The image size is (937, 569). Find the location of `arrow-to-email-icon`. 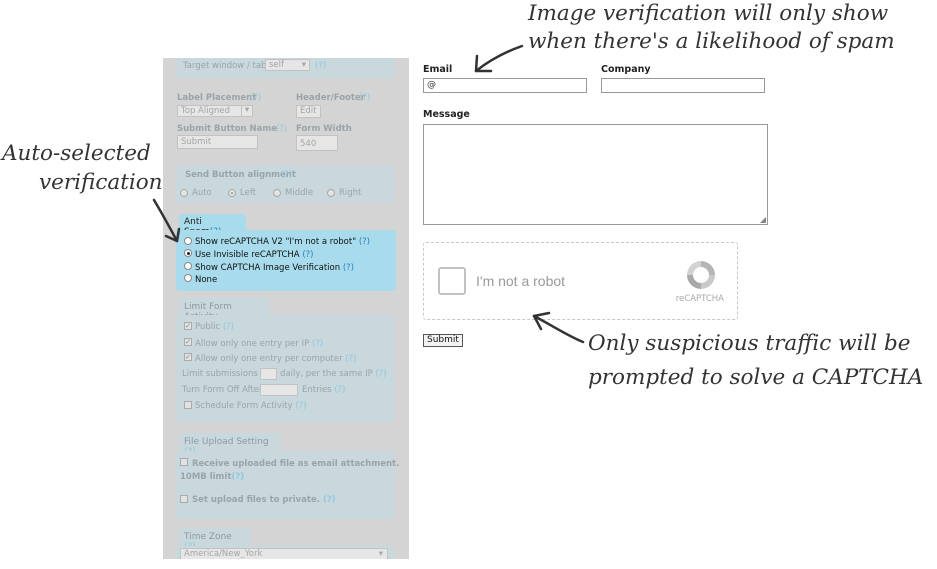

arrow-to-email-icon is located at coordinates (499, 58).